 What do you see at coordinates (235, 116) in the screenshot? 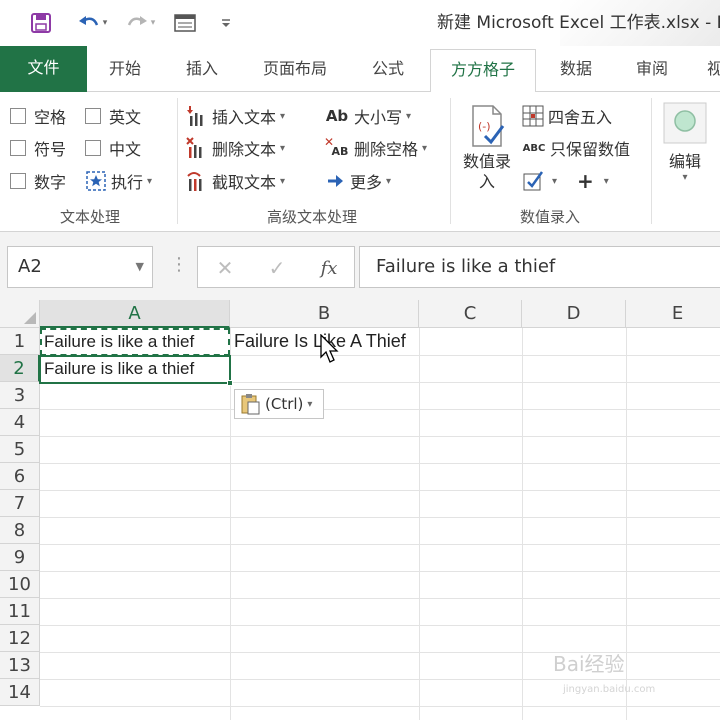
I see `insert-text-button: 插入文本 ▾` at bounding box center [235, 116].